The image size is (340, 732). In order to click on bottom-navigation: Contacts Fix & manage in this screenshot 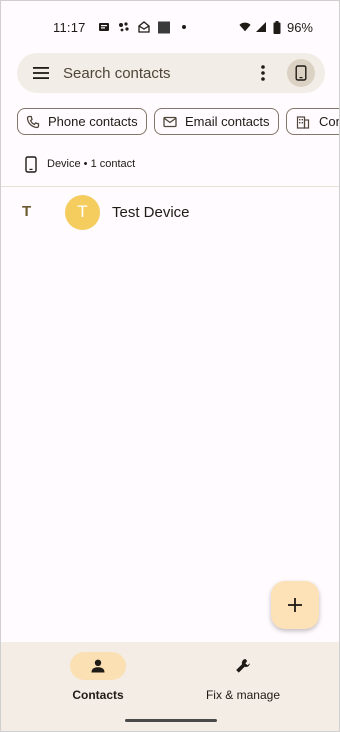, I will do `click(170, 686)`.